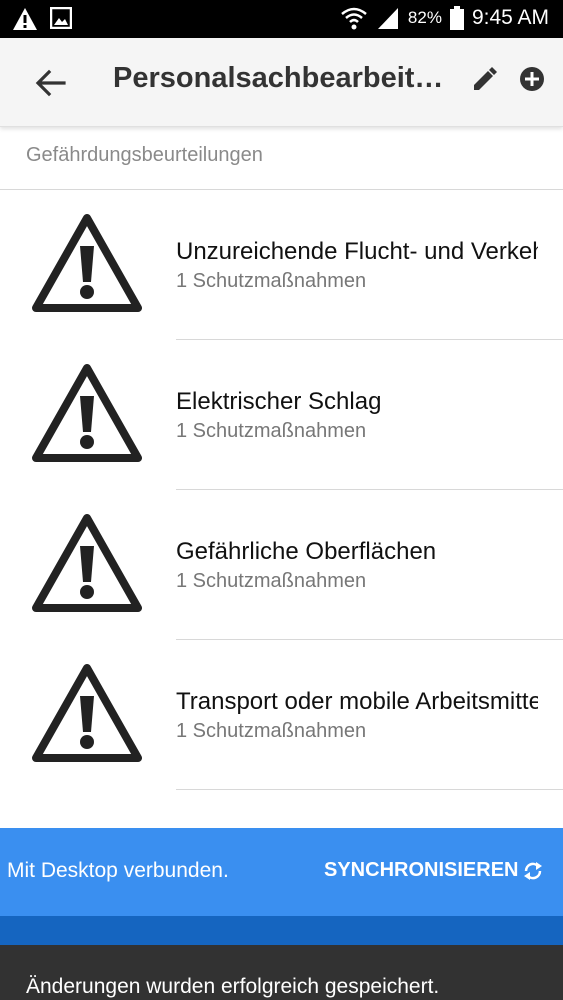  I want to click on item-title: Transport oder mobile Arbeitsmittel, so click(357, 701).